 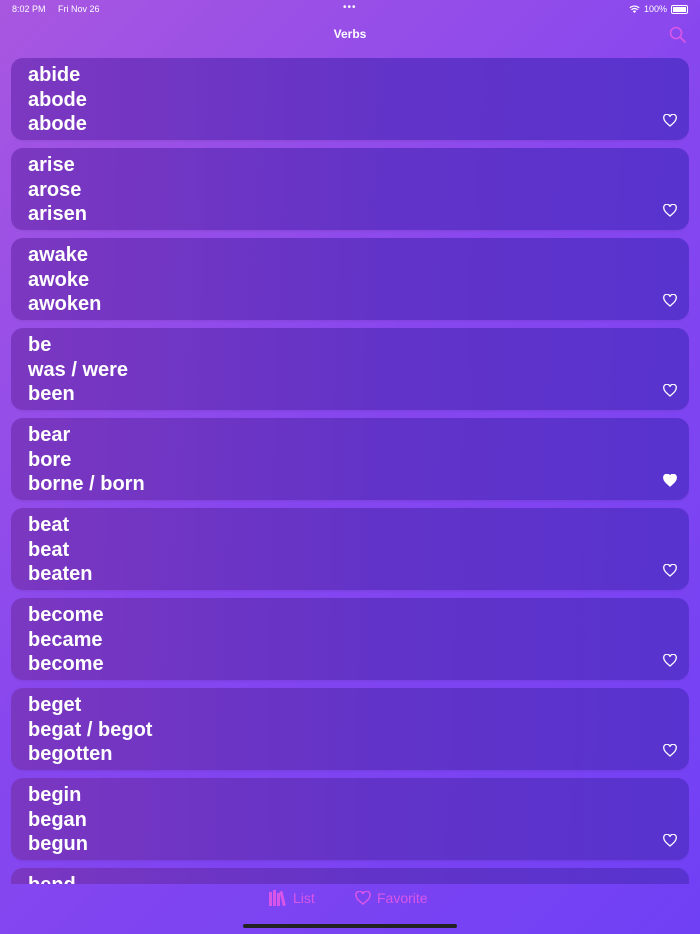 What do you see at coordinates (40, 345) in the screenshot?
I see `verb-base-form: be` at bounding box center [40, 345].